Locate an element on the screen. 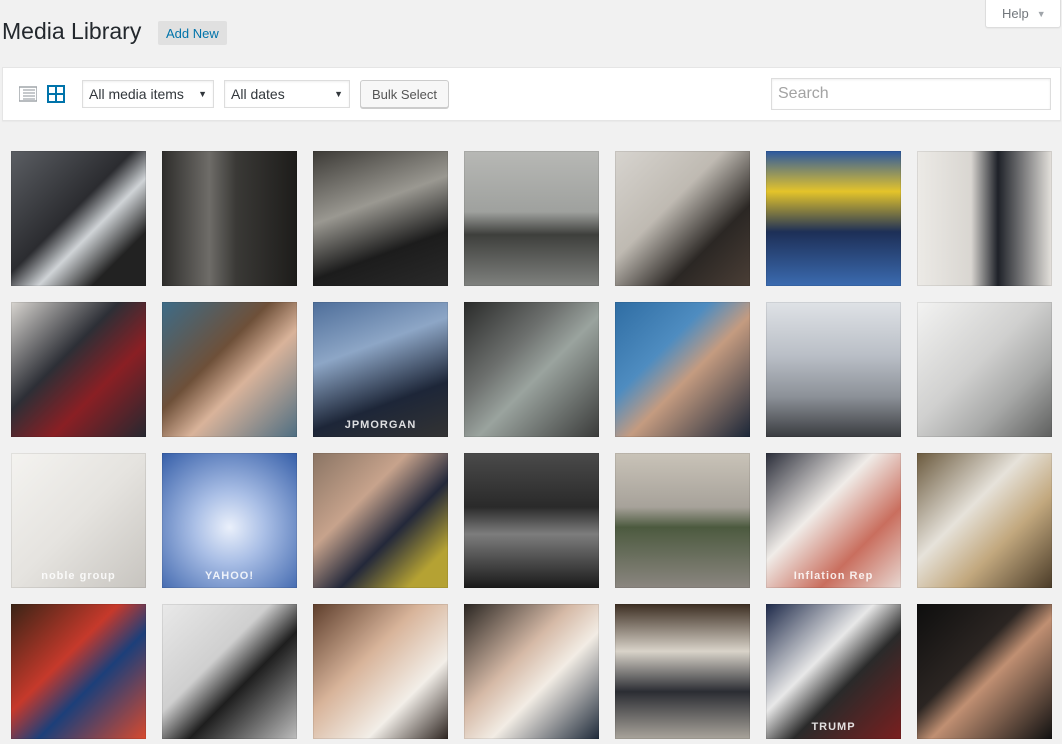  media-thumbnail-white-car-badge is located at coordinates (984, 369).